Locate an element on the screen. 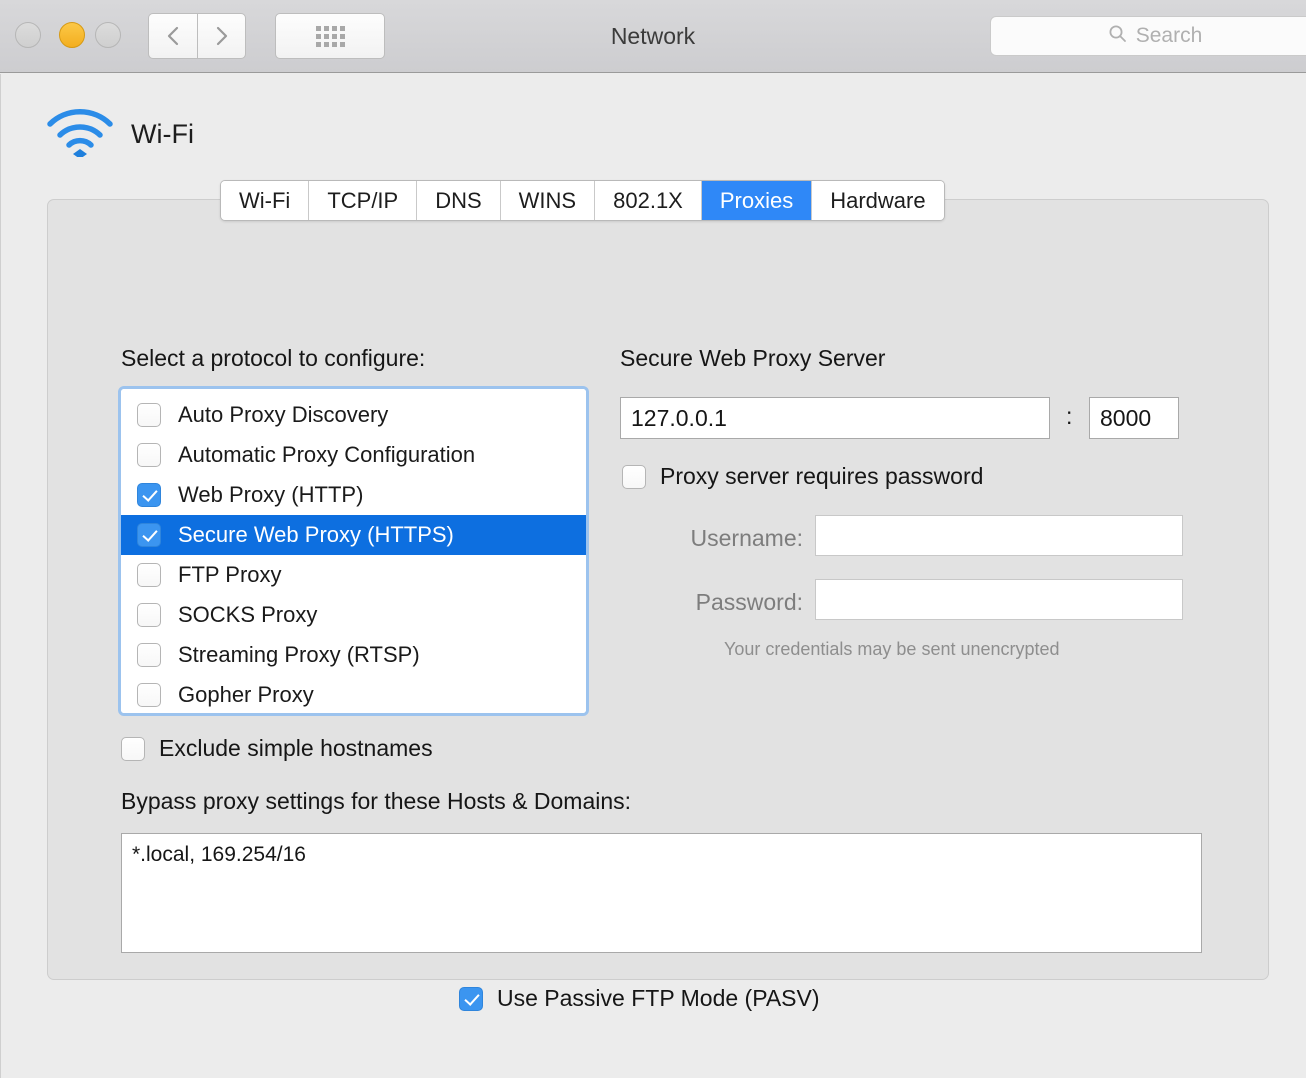 Image resolution: width=1306 pixels, height=1078 pixels. passive-ftp-row: Use Passive FTP Mode (PASV) is located at coordinates (639, 998).